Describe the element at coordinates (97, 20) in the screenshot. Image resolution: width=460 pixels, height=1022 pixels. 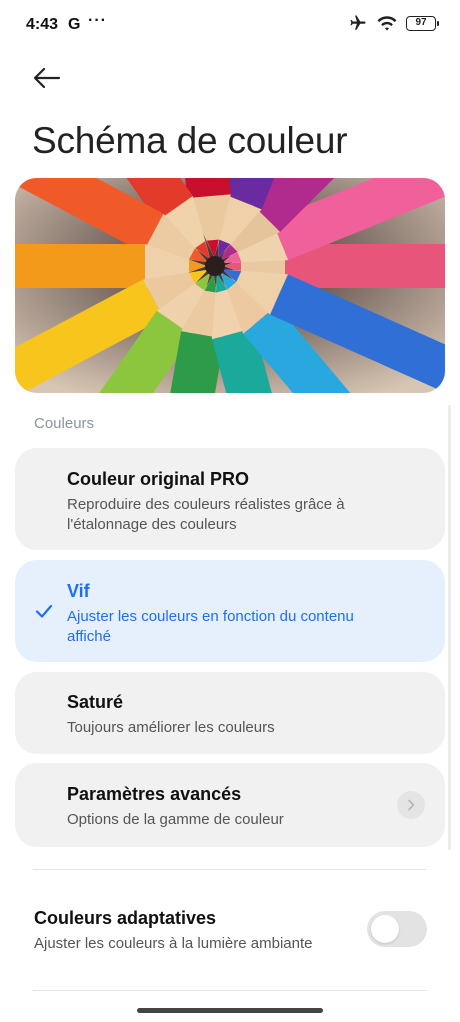
I see `more-notifications-icon: ···` at that location.